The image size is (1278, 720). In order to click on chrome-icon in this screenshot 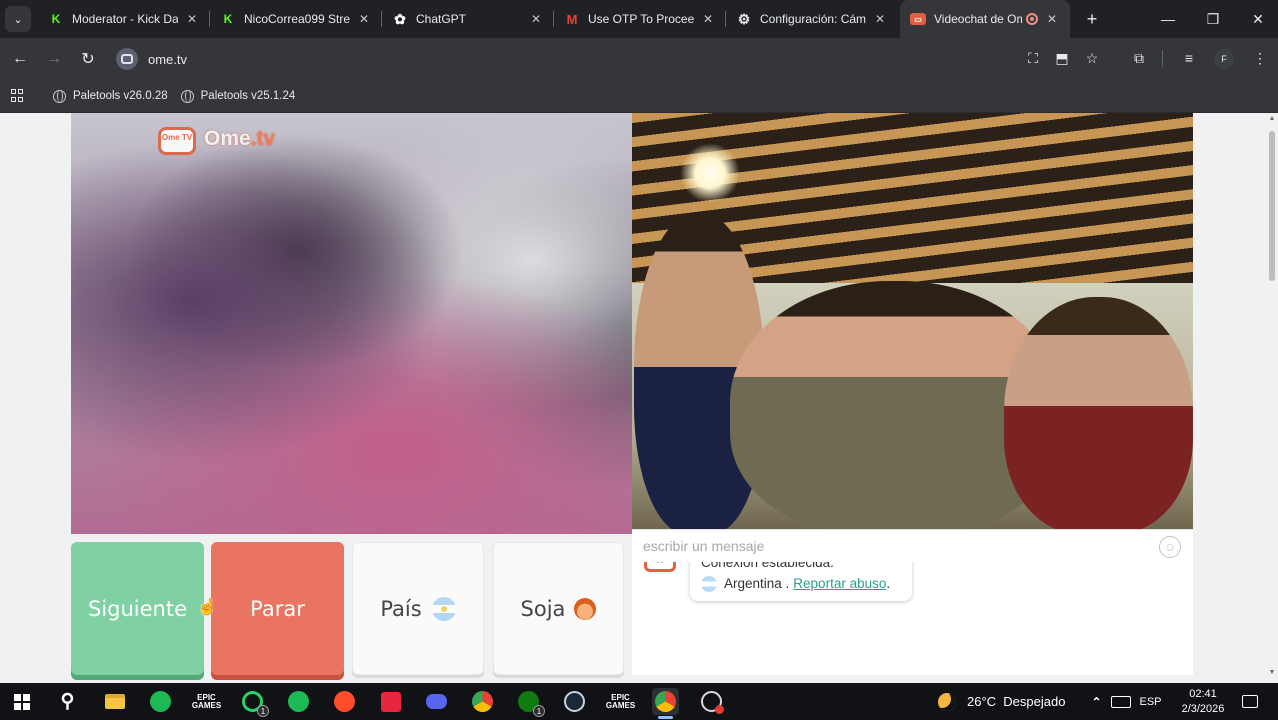, I will do `click(482, 701)`.